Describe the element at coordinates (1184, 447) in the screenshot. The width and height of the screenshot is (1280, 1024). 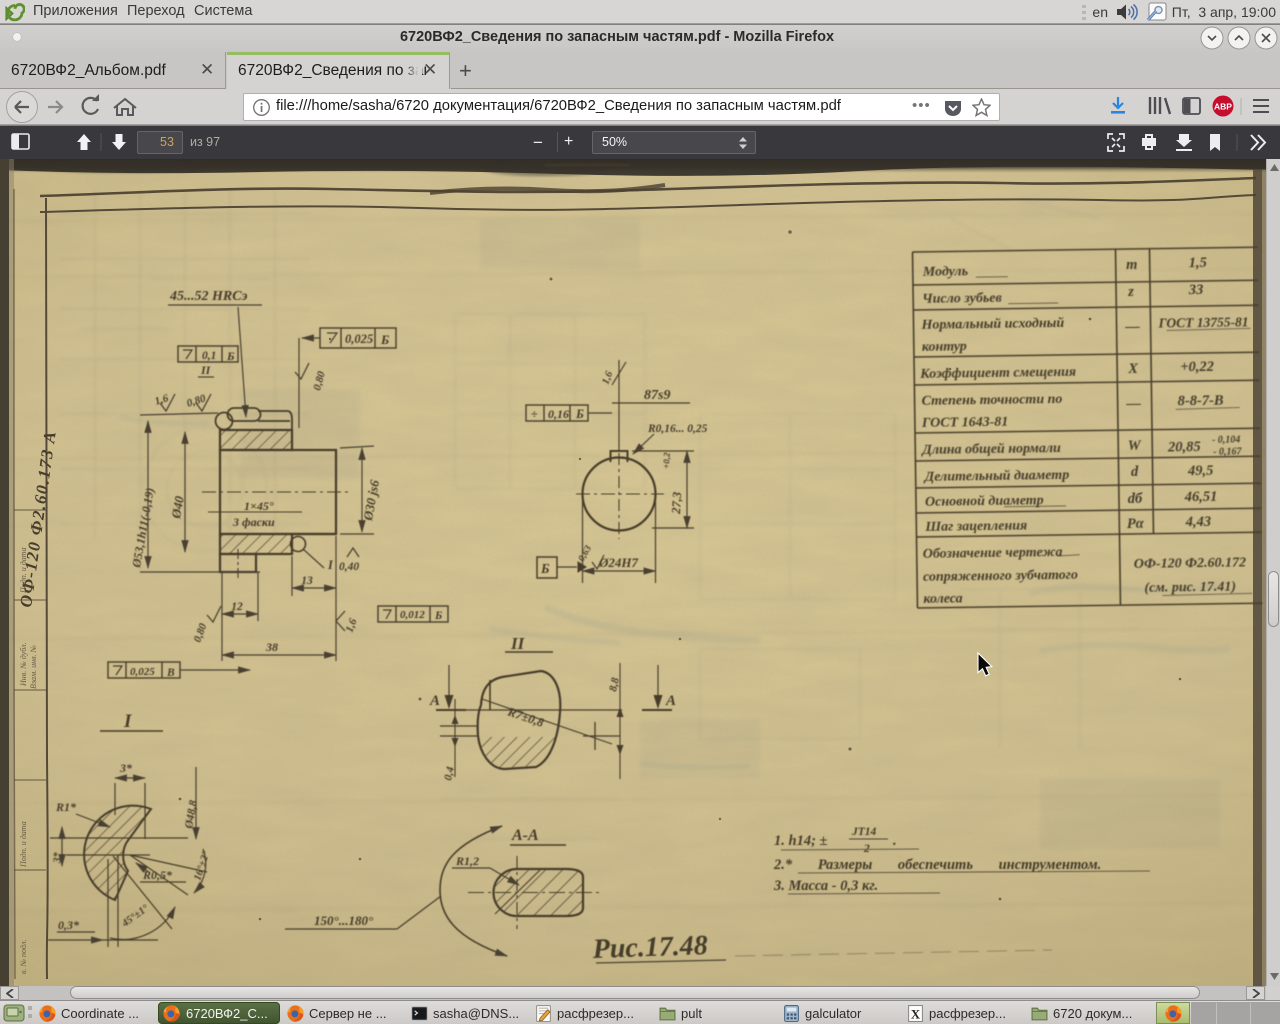
I see `svg-text: 20,85` at that location.